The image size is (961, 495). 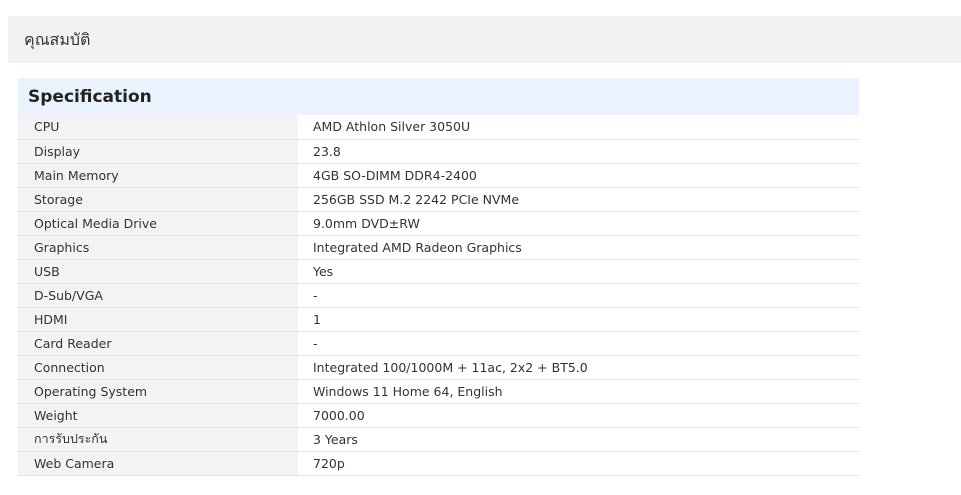 I want to click on spec-label: Web Camera, so click(x=158, y=463).